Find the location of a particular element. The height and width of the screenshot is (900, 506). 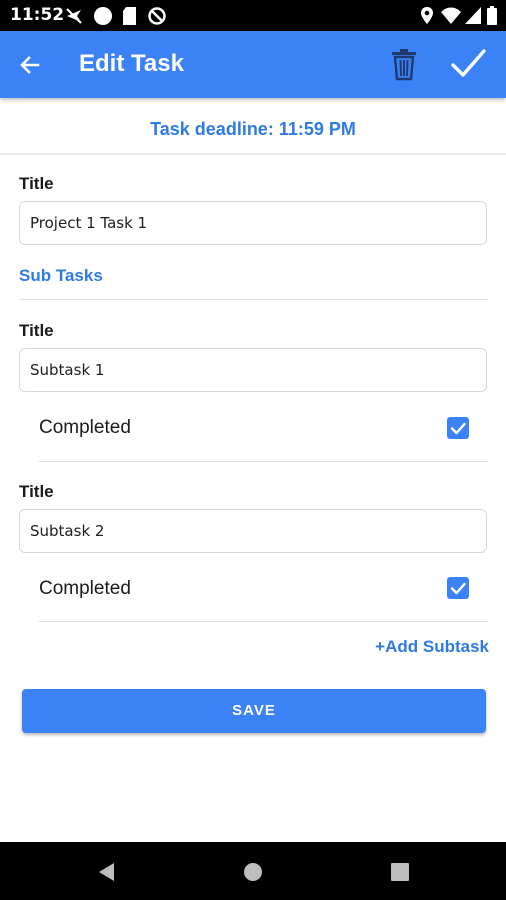

subtask-title-input: Subtask 1 is located at coordinates (253, 370).